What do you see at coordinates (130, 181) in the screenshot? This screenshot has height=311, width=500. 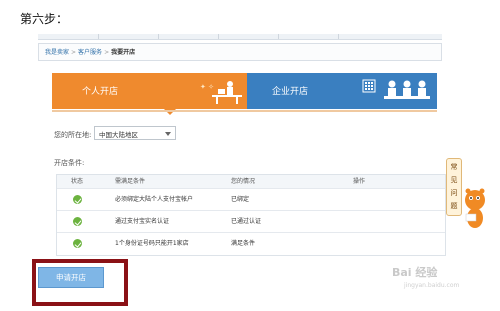 I see `header-requirement: 需满足条件` at bounding box center [130, 181].